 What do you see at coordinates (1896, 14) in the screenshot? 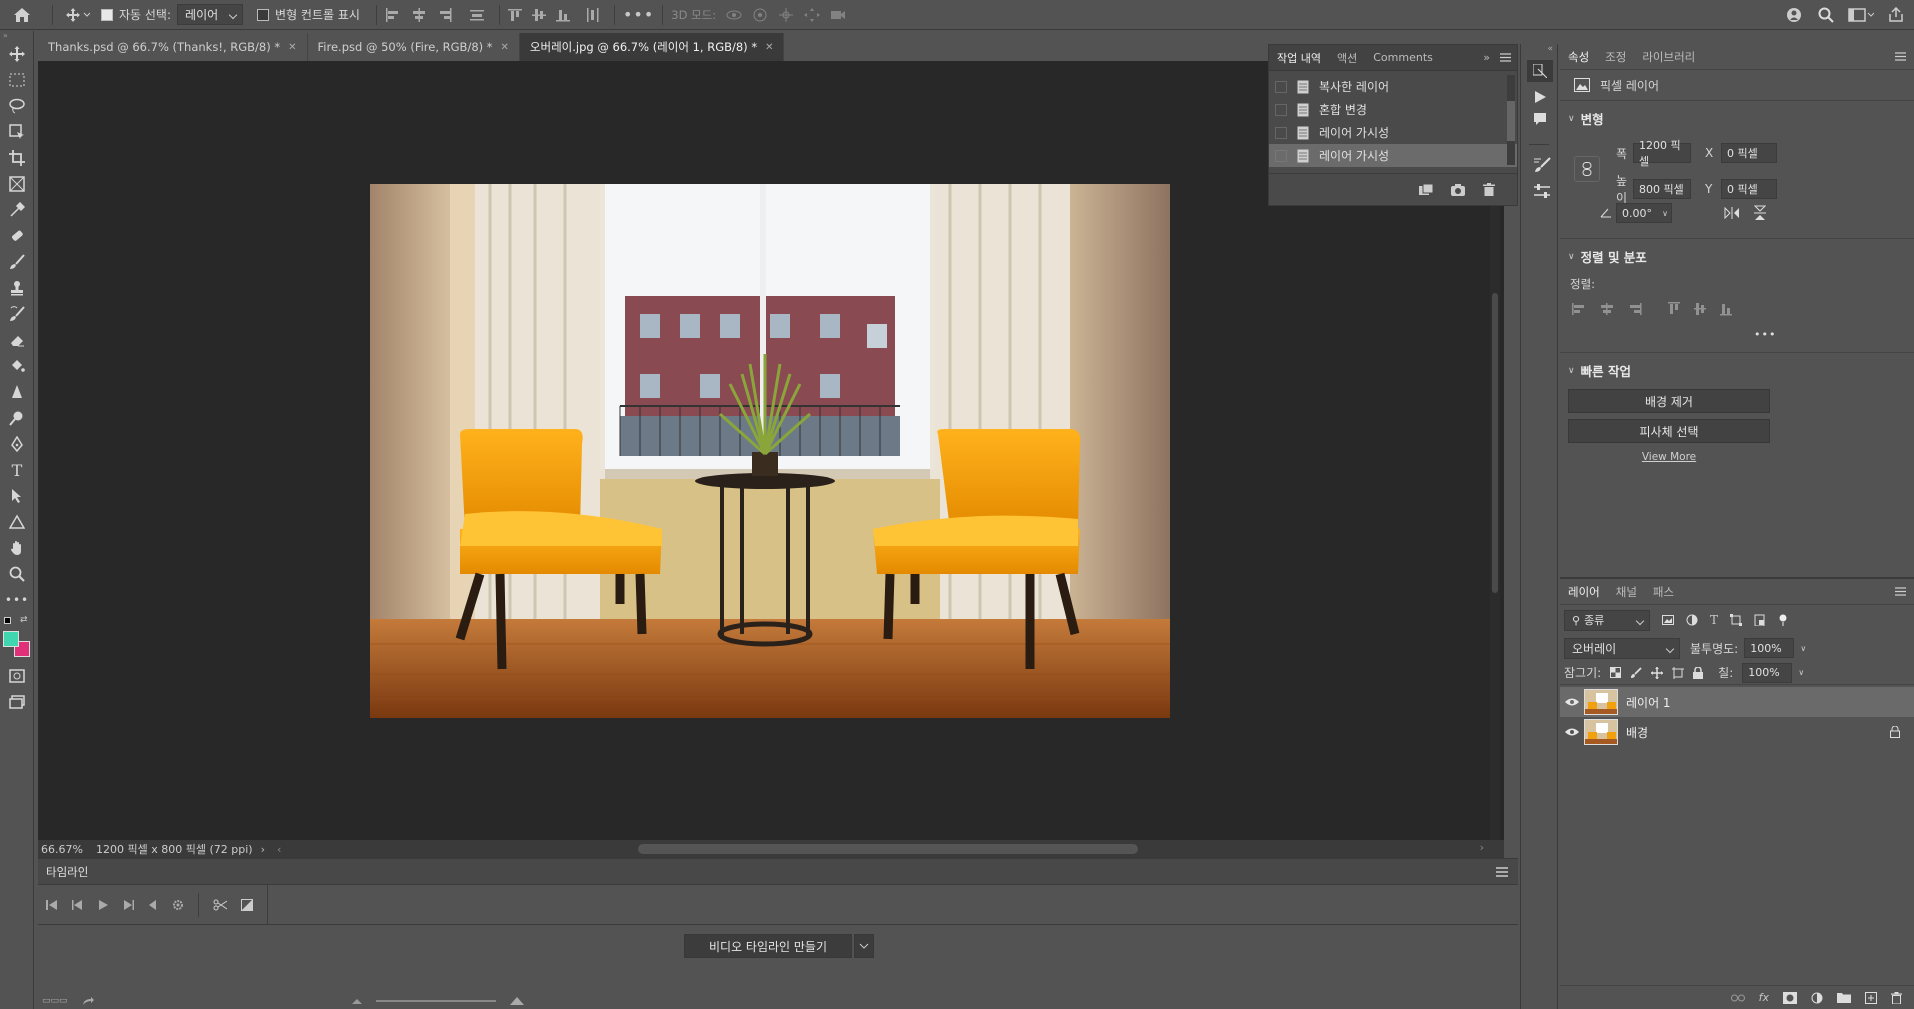
I see `share-icon` at bounding box center [1896, 14].